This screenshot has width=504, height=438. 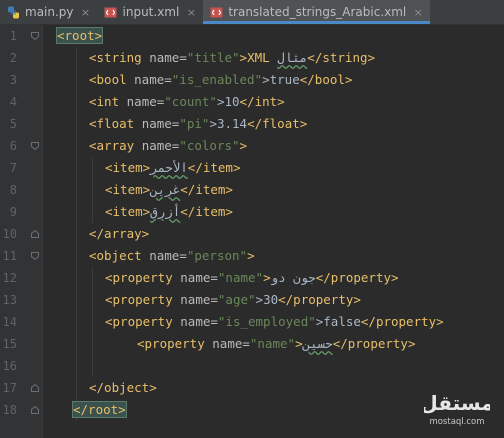 What do you see at coordinates (338, 321) in the screenshot?
I see `element-text: >false` at bounding box center [338, 321].